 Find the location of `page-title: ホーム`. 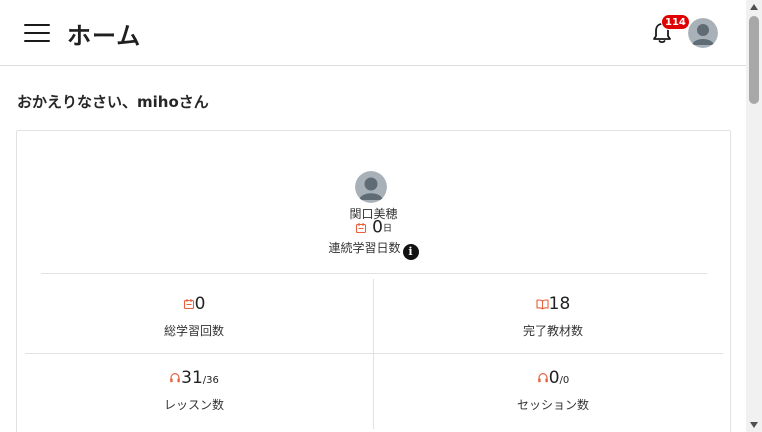

page-title: ホーム is located at coordinates (104, 36).